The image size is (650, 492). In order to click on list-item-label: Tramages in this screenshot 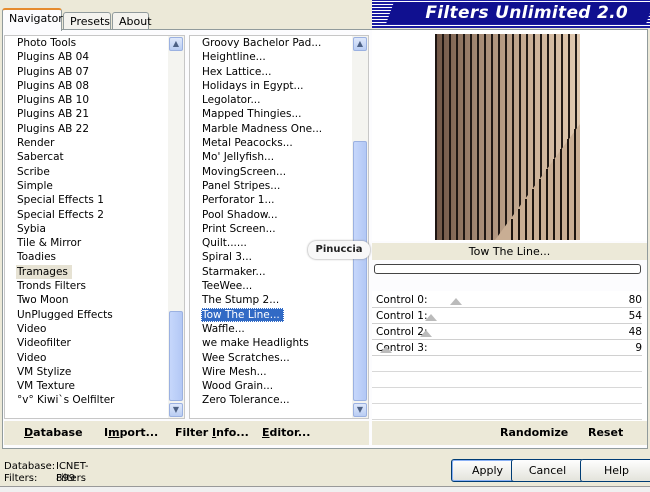, I will do `click(44, 272)`.